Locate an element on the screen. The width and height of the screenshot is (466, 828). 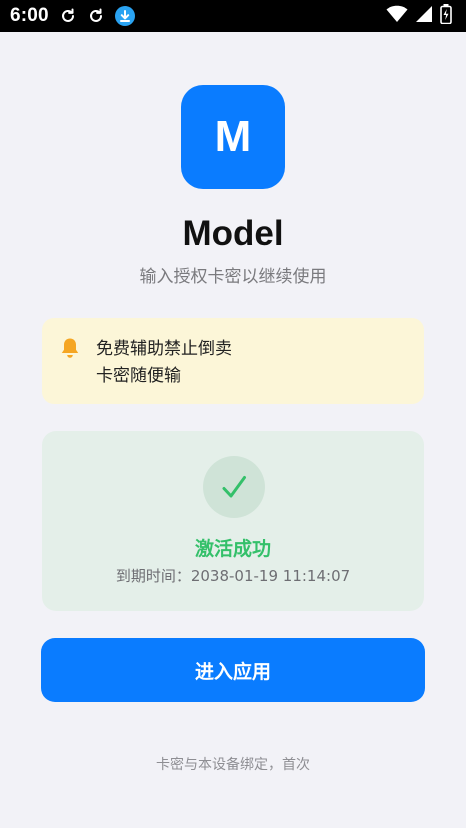
status-right is located at coordinates (419, 16).